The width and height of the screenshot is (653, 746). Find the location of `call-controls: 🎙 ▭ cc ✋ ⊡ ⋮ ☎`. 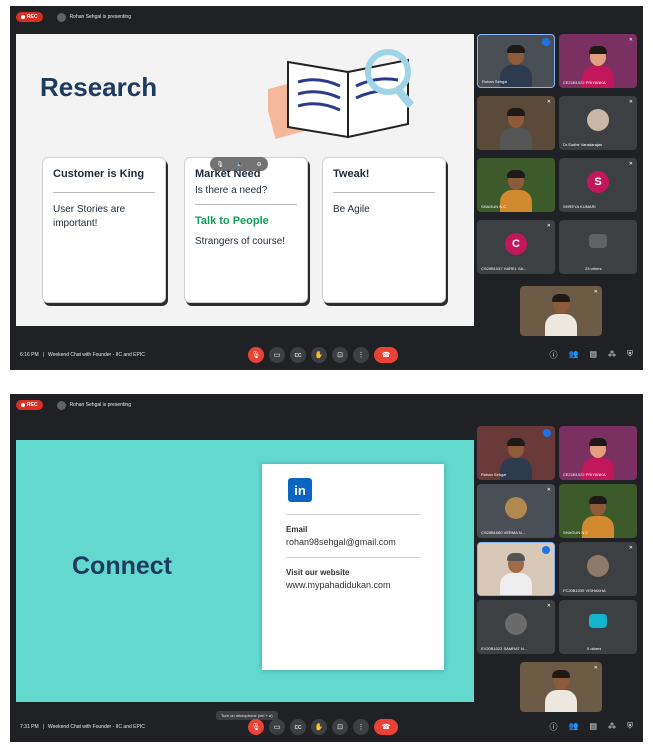

call-controls: 🎙 ▭ cc ✋ ⊡ ⋮ ☎ is located at coordinates (323, 727).